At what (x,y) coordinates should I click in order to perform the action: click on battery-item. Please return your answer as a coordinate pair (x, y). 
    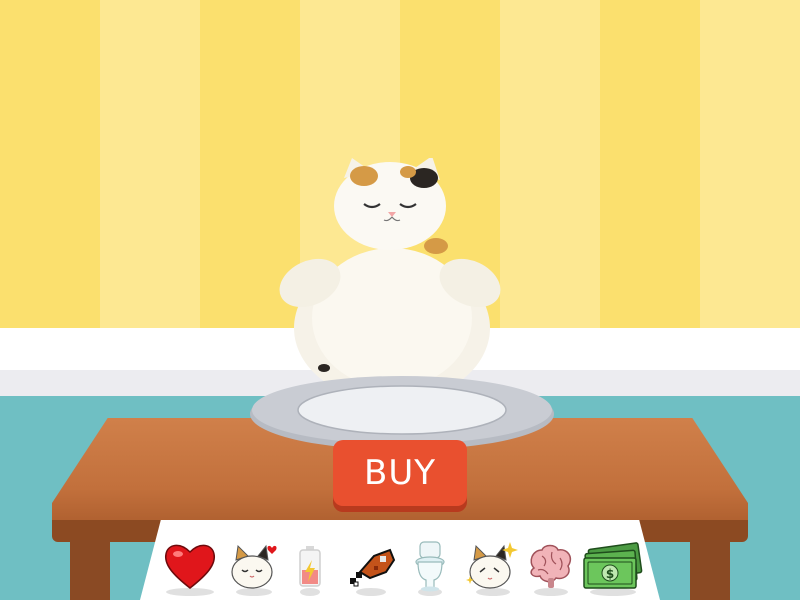
    Looking at the image, I should click on (310, 566).